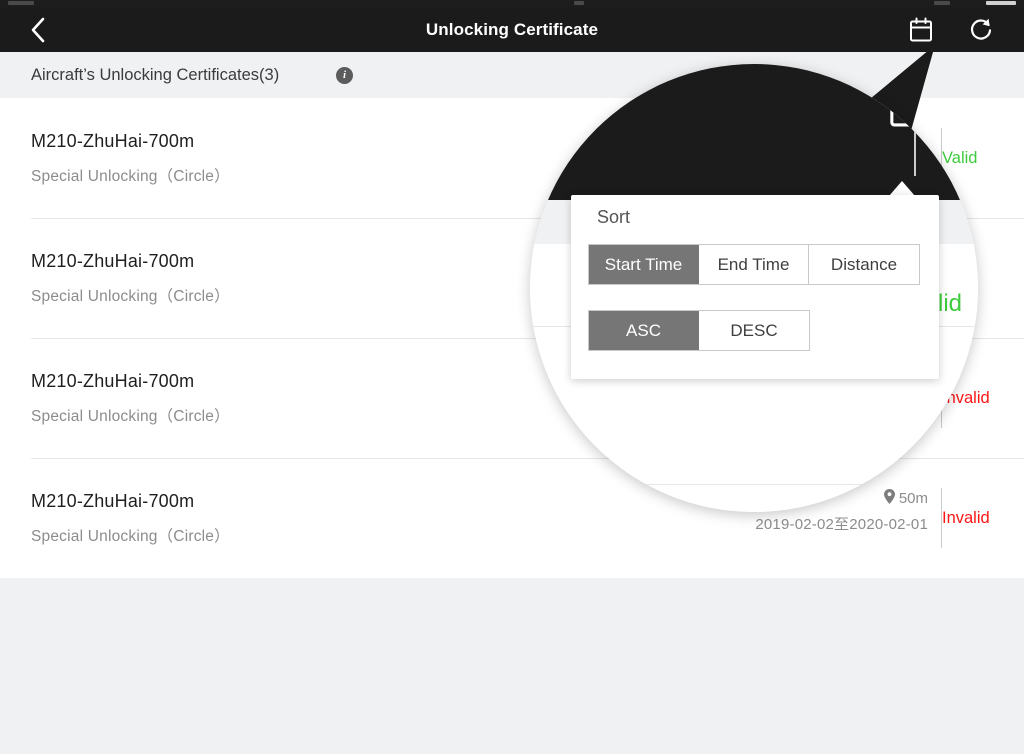  I want to click on status-bar-signal-indicator, so click(942, 3).